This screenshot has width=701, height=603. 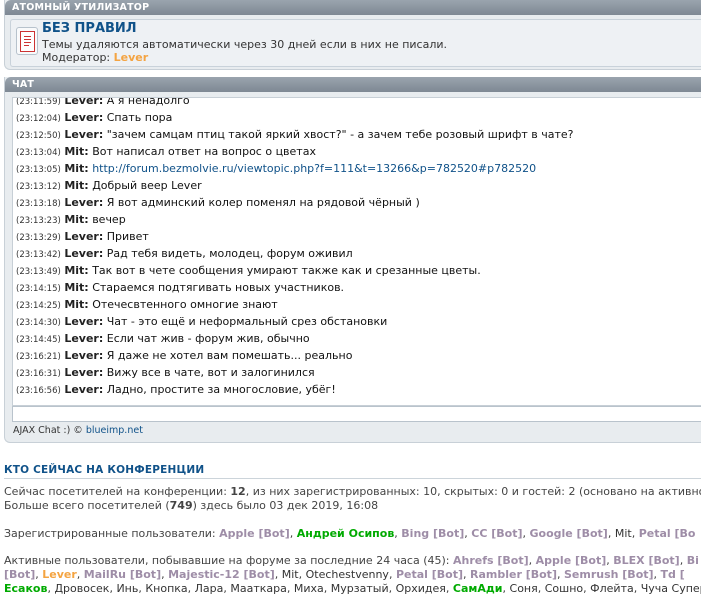 What do you see at coordinates (646, 560) in the screenshot?
I see `user-link: BLEX [Bot]` at bounding box center [646, 560].